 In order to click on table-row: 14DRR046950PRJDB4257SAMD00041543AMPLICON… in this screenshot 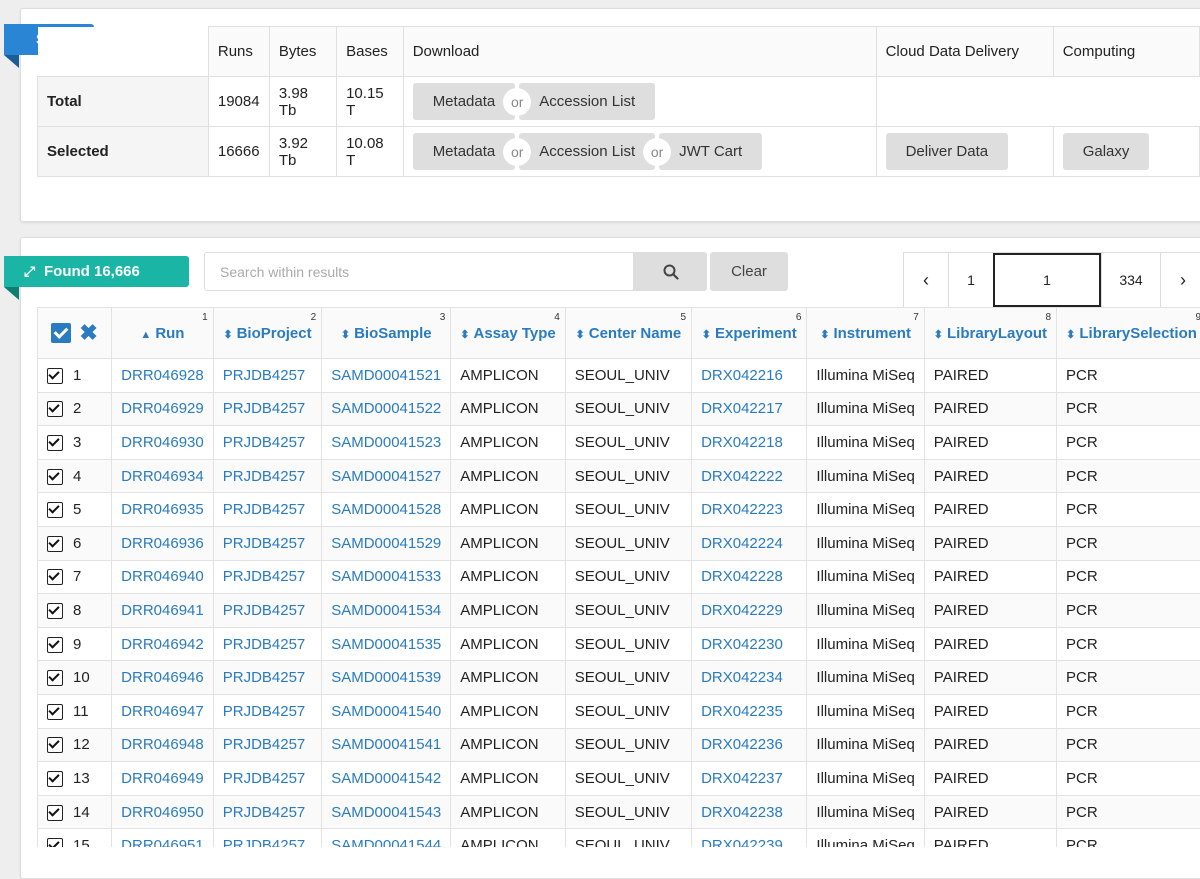, I will do `click(619, 812)`.